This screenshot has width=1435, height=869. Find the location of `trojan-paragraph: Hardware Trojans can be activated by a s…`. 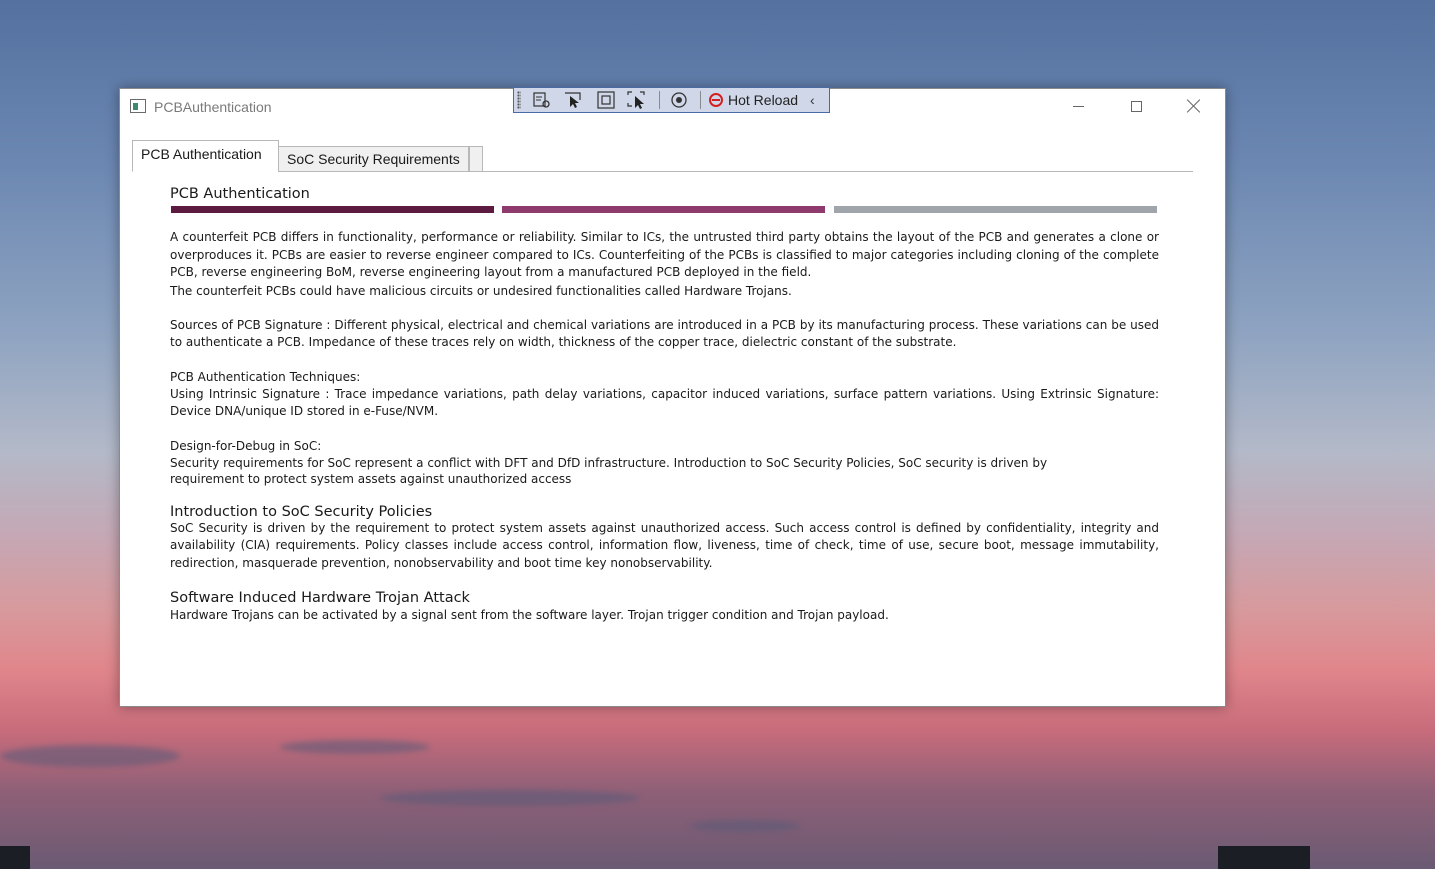

trojan-paragraph: Hardware Trojans can be activated by a s… is located at coordinates (529, 615).